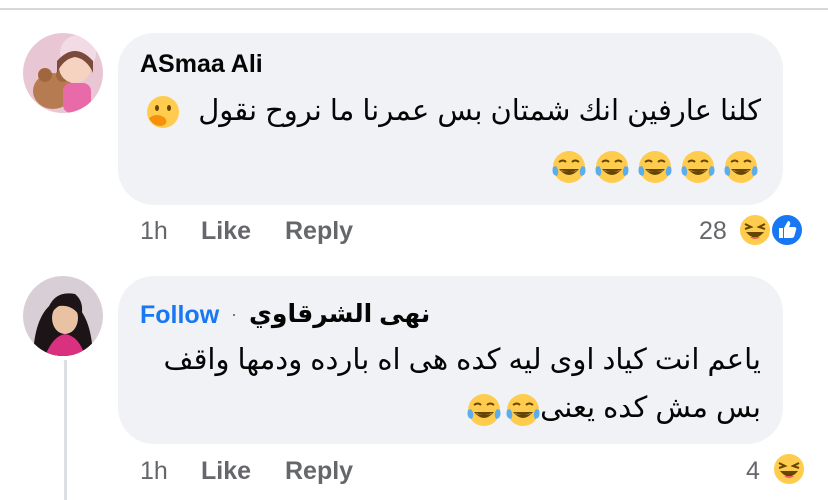 This screenshot has height=500, width=828. I want to click on avatar-asmaa-ali, so click(63, 73).